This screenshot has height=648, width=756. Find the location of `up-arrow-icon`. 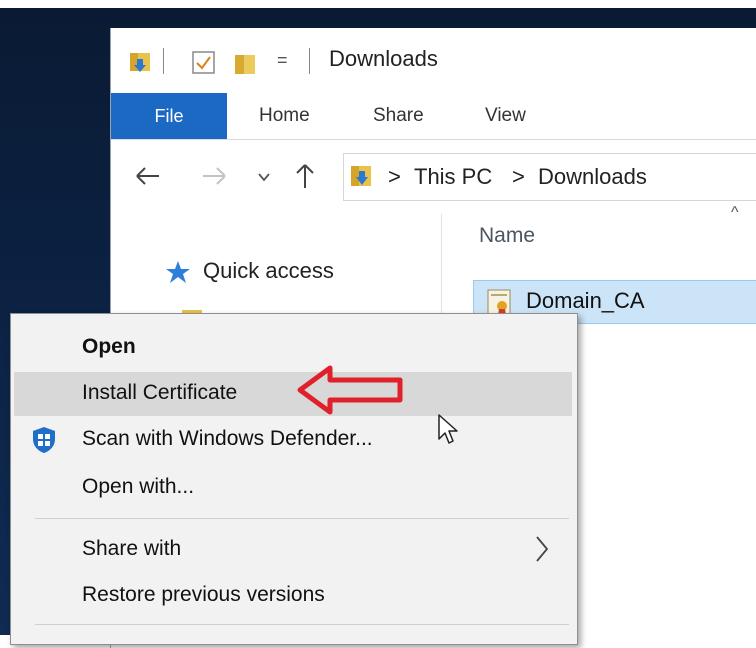

up-arrow-icon is located at coordinates (305, 176).